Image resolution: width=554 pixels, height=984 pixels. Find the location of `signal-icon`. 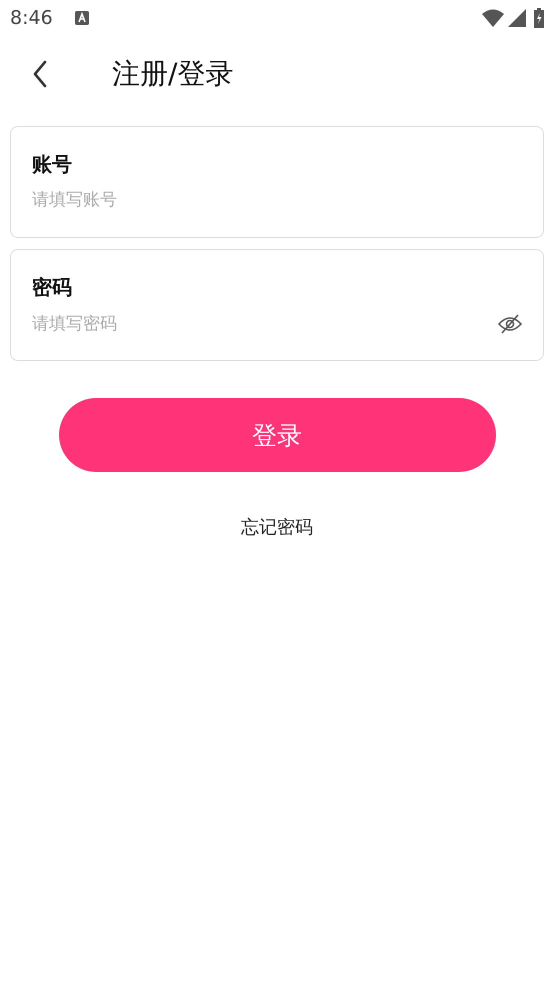

signal-icon is located at coordinates (517, 18).